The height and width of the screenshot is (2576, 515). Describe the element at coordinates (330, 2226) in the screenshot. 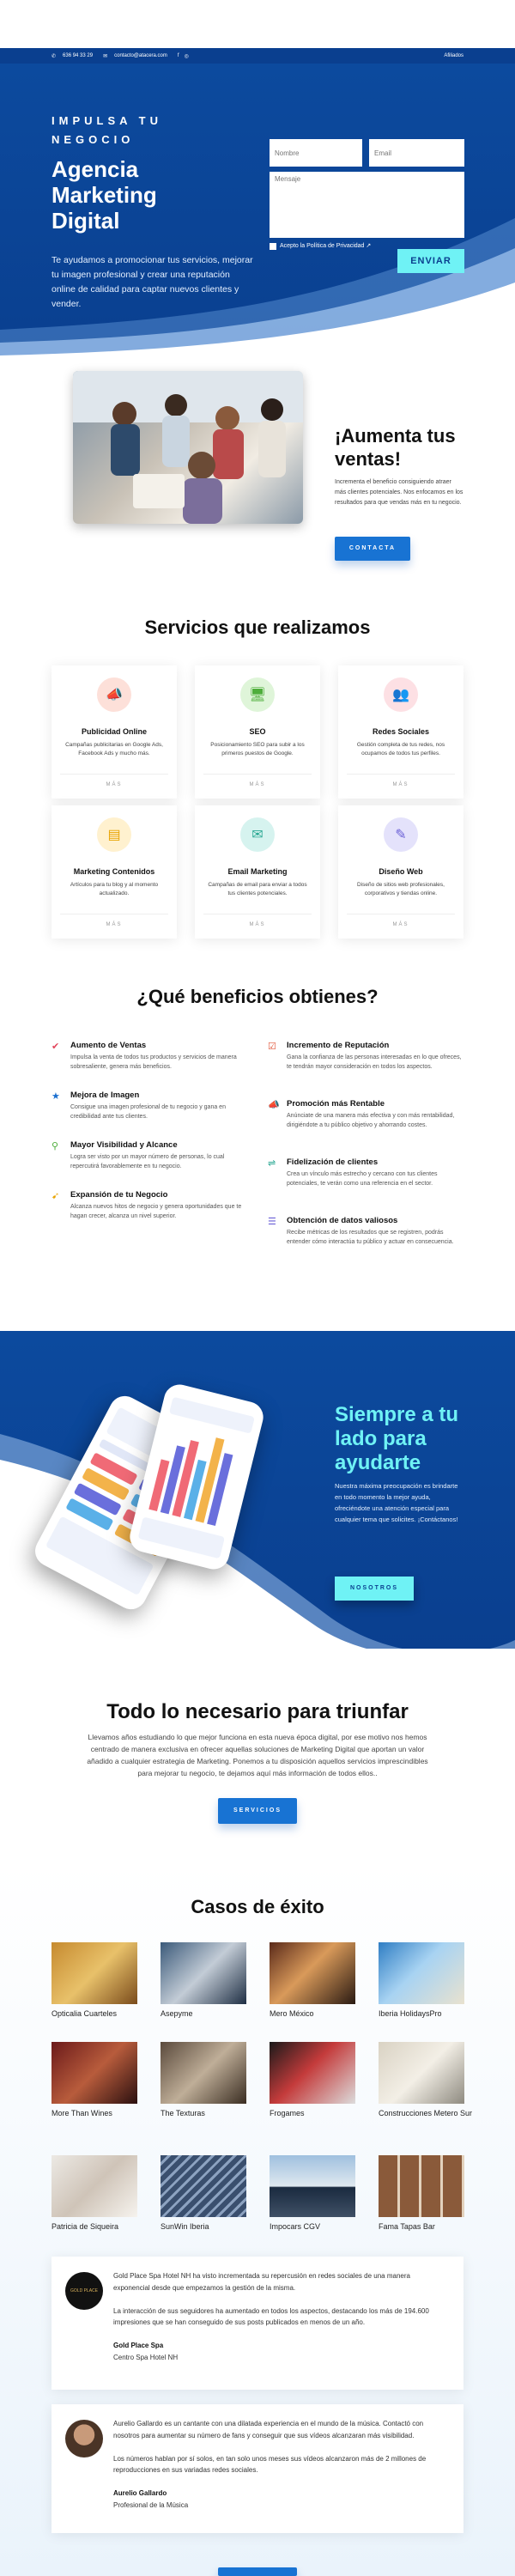

I see `case-name: Impocars CGV` at that location.